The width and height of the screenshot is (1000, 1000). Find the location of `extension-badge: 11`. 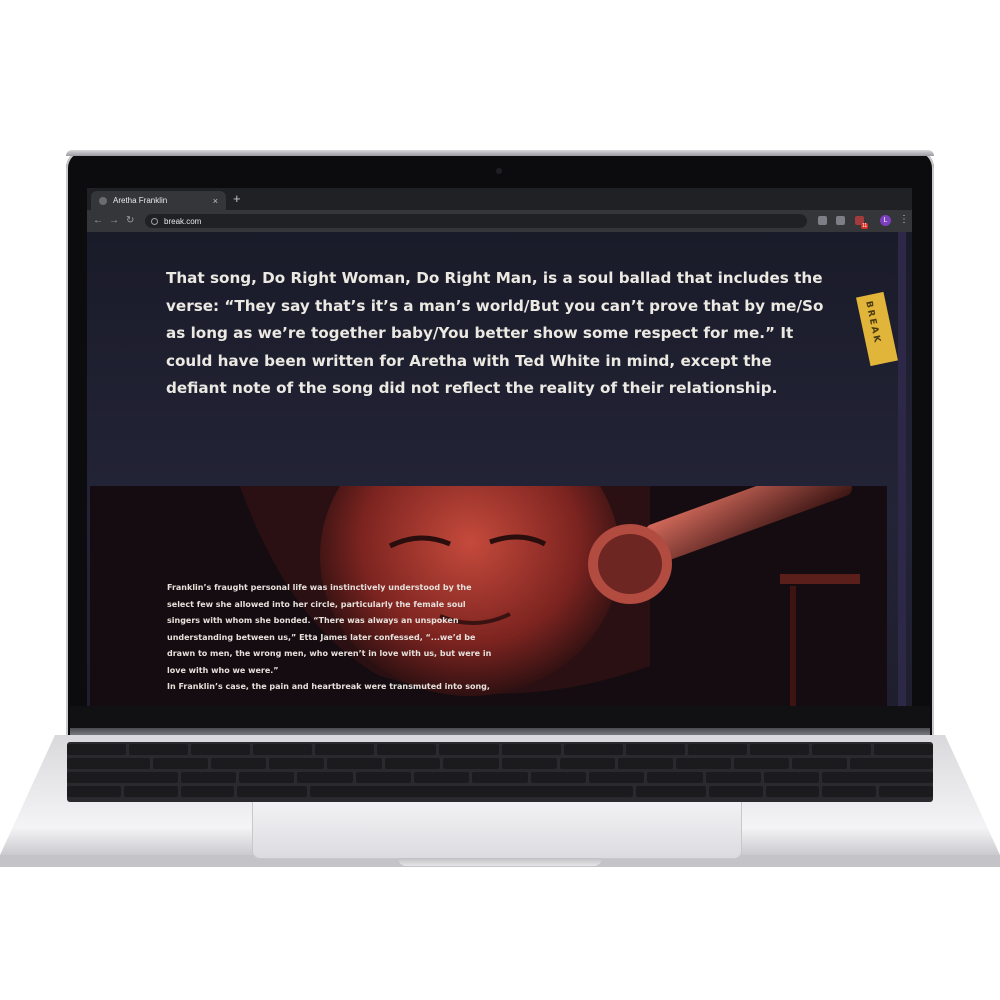

extension-badge: 11 is located at coordinates (865, 226).